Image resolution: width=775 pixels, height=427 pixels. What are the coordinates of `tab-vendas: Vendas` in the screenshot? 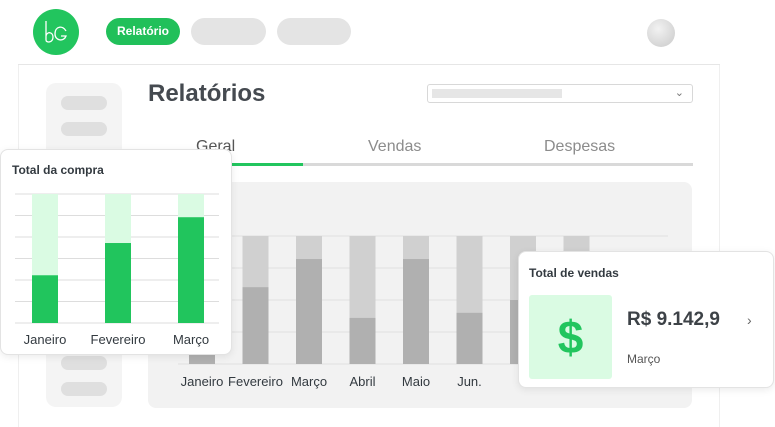 It's located at (394, 147).